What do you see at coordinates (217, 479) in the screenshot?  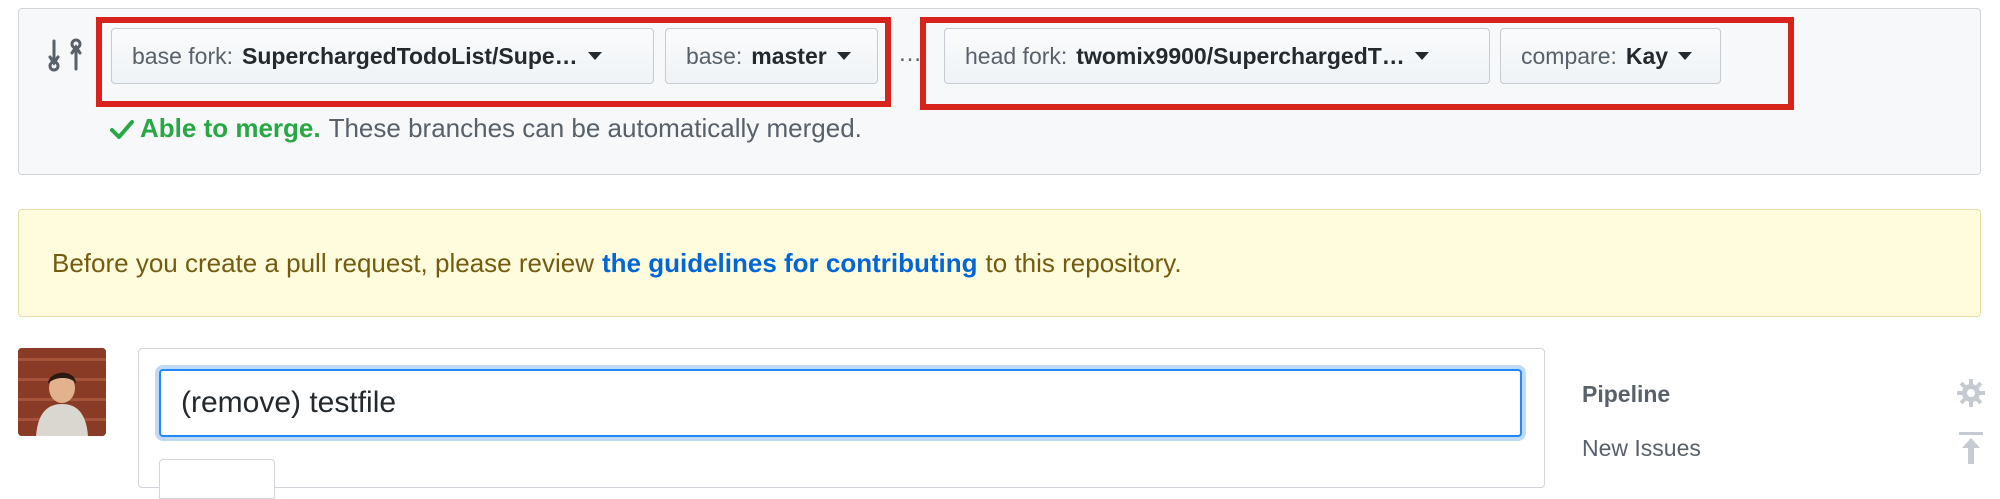 I see `tab-write` at bounding box center [217, 479].